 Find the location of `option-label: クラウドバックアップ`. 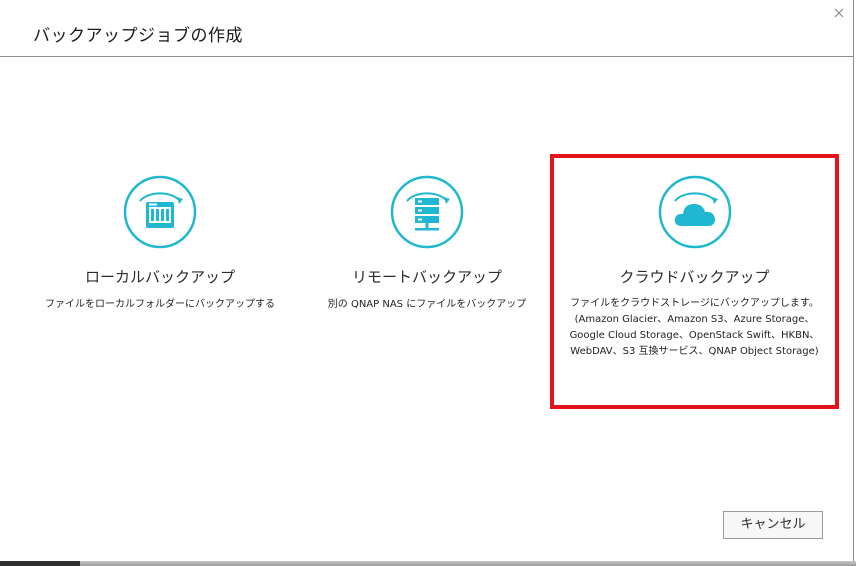

option-label: クラウドバックアップ is located at coordinates (694, 277).